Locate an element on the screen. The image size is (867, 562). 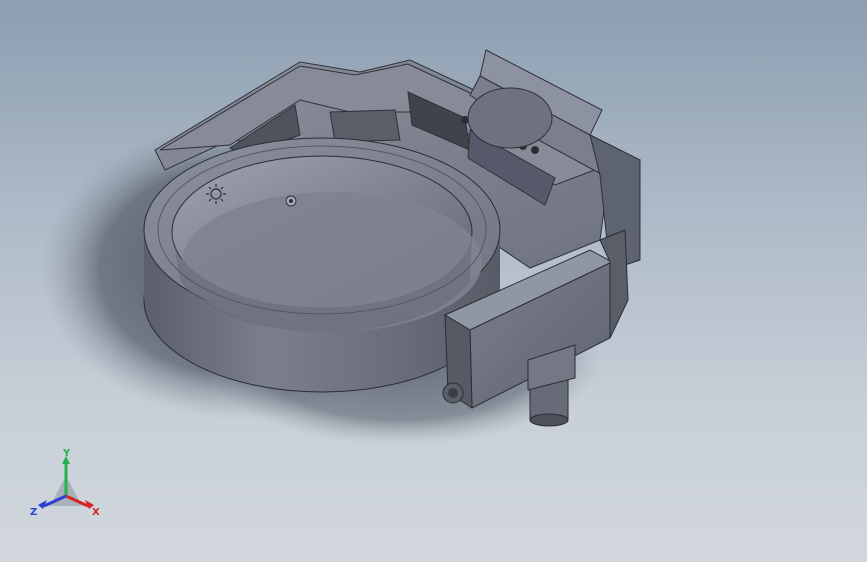
z-axis-label: Z is located at coordinates (33, 512).